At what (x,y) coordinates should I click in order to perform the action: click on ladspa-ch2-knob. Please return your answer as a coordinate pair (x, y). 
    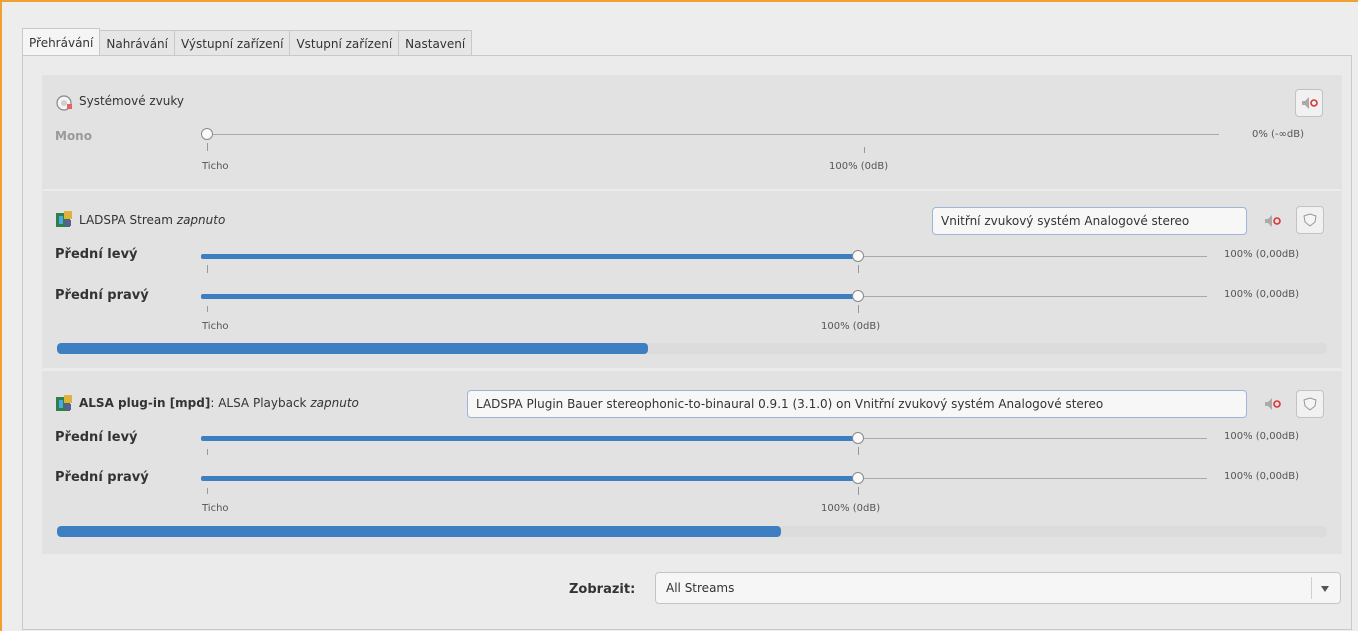
    Looking at the image, I should click on (858, 296).